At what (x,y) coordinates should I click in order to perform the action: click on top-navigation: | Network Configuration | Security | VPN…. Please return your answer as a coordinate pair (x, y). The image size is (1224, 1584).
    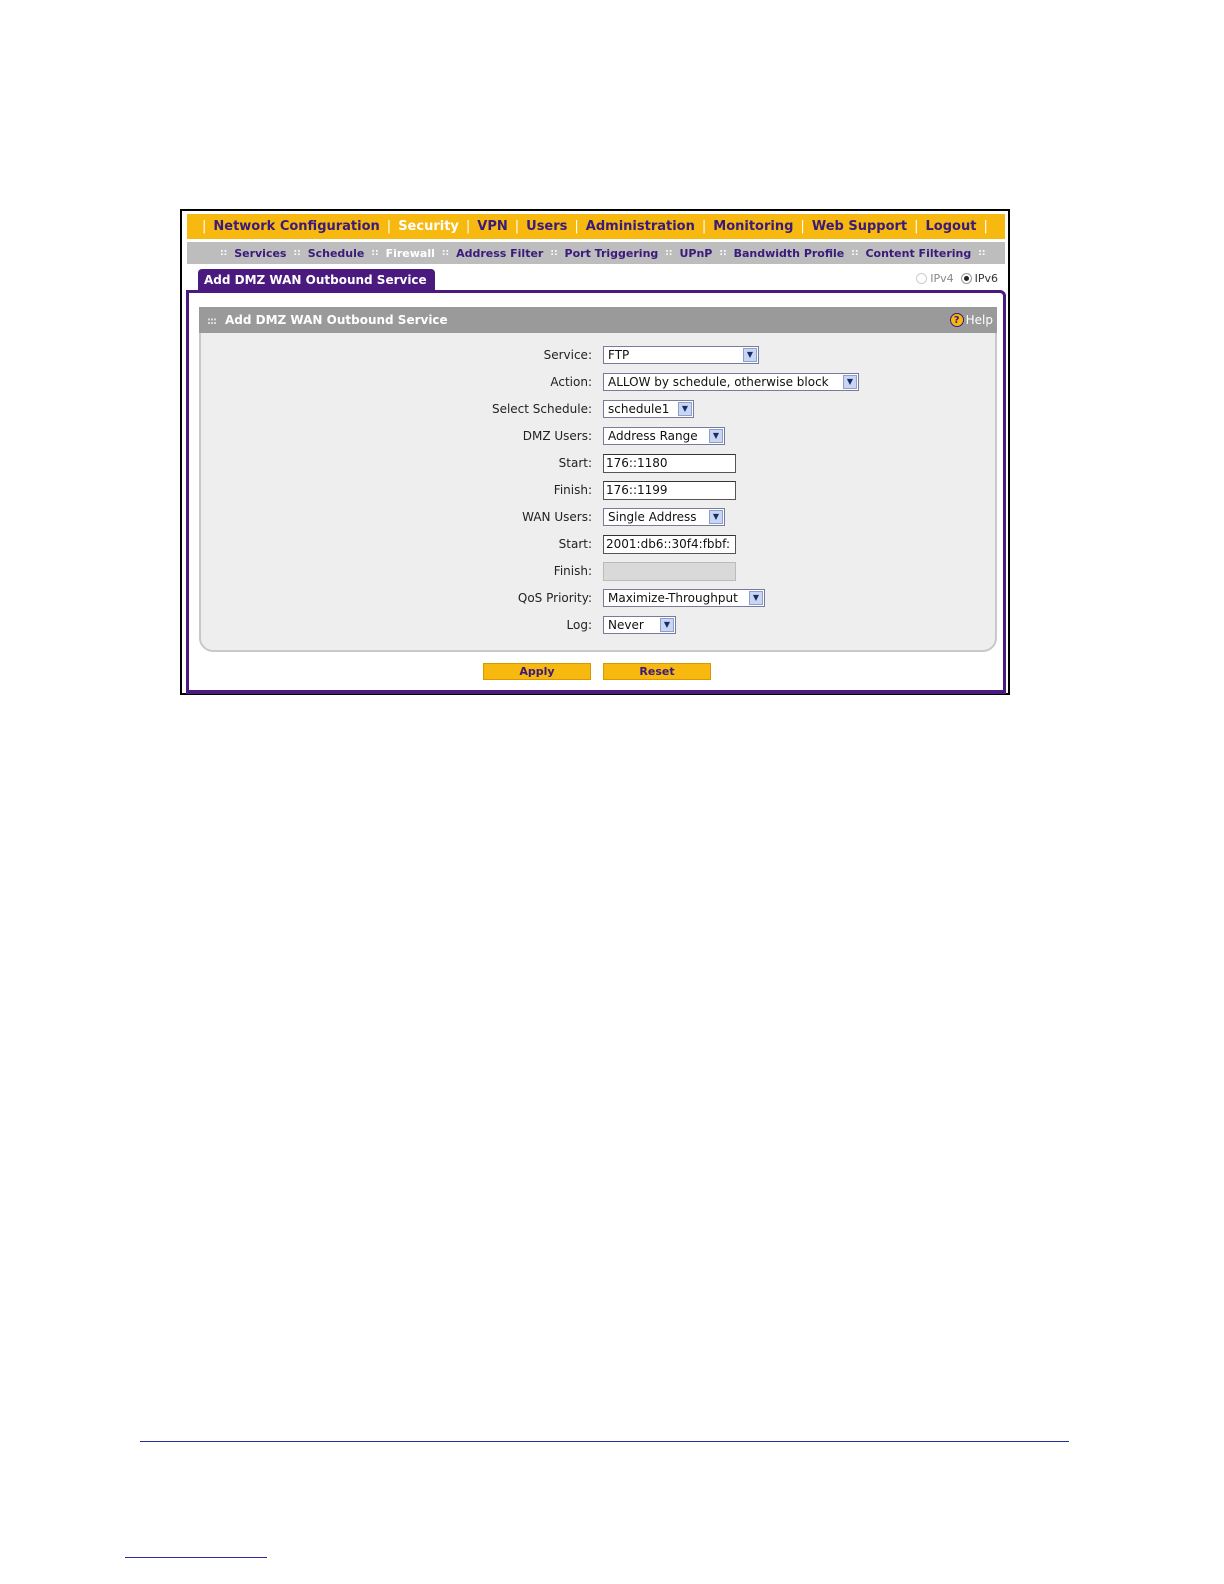
    Looking at the image, I should click on (596, 226).